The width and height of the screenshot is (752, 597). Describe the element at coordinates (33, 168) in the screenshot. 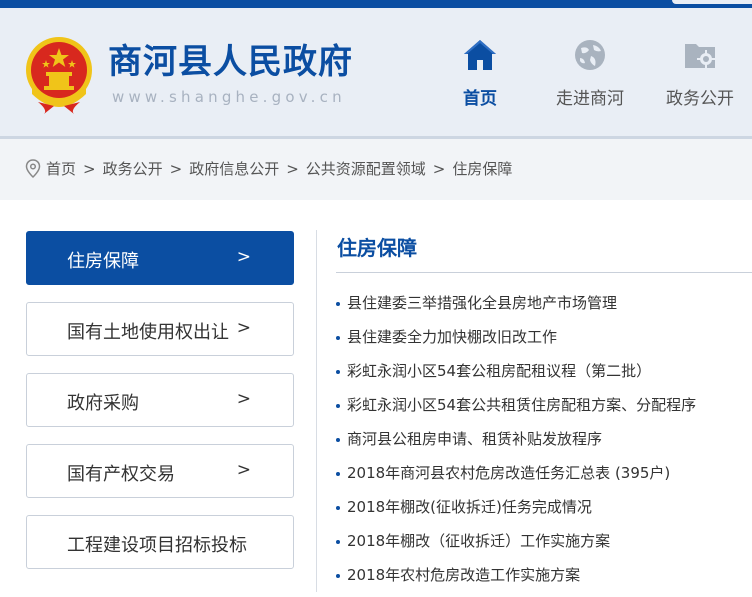

I see `location-pin-icon` at that location.